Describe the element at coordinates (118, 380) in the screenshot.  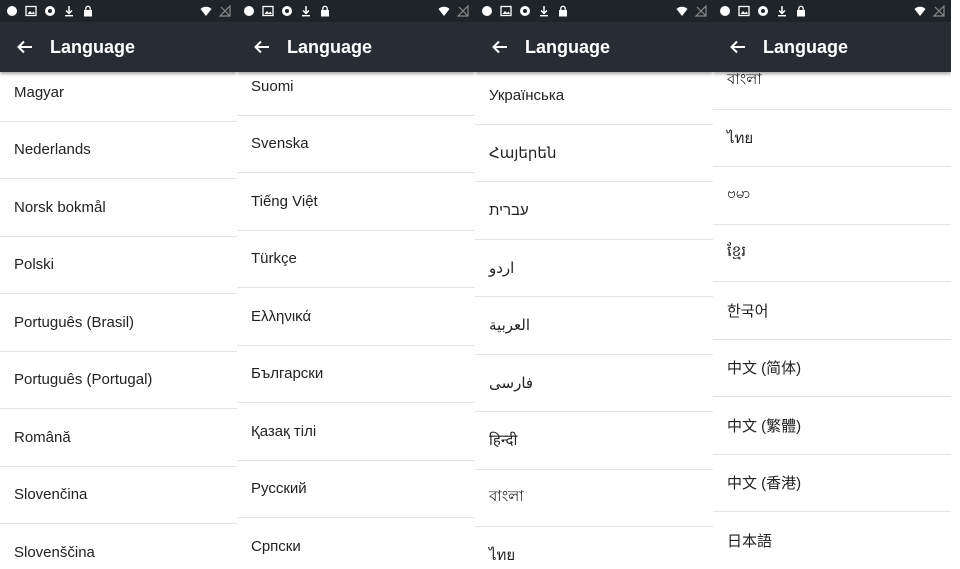
I see `list-item: Português (Portugal)` at that location.